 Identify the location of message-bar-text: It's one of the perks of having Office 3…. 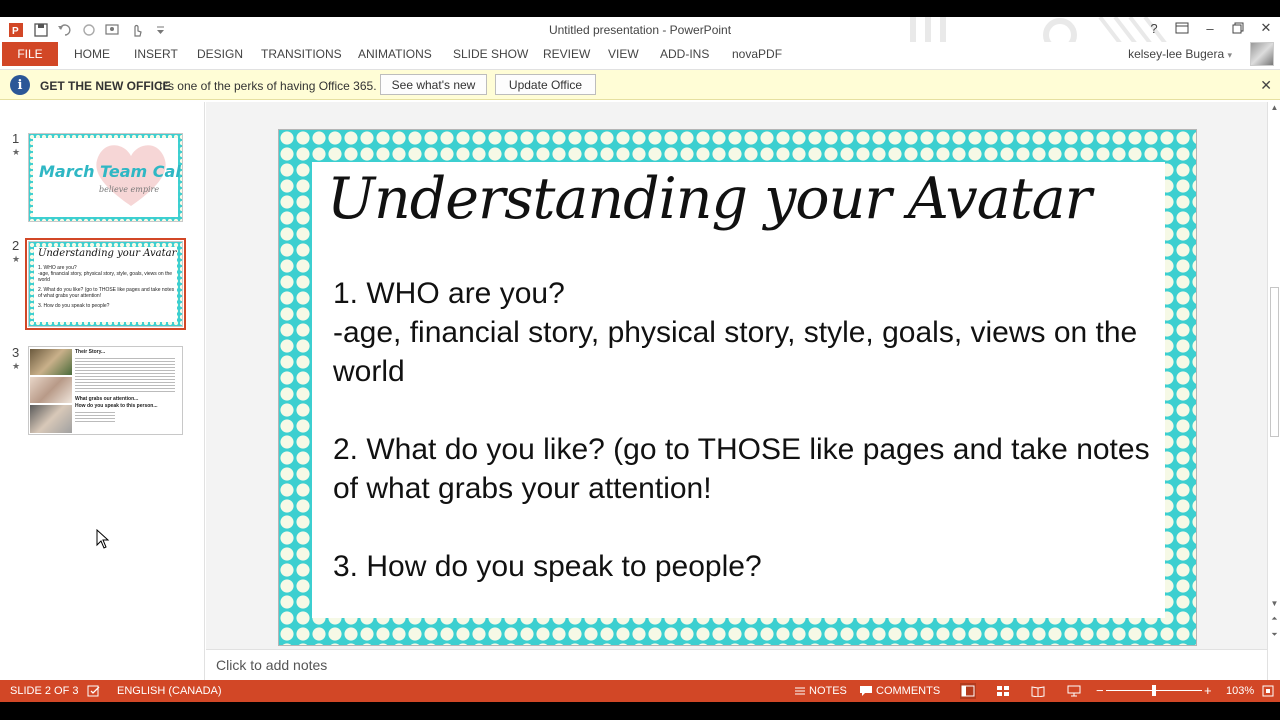
(268, 86).